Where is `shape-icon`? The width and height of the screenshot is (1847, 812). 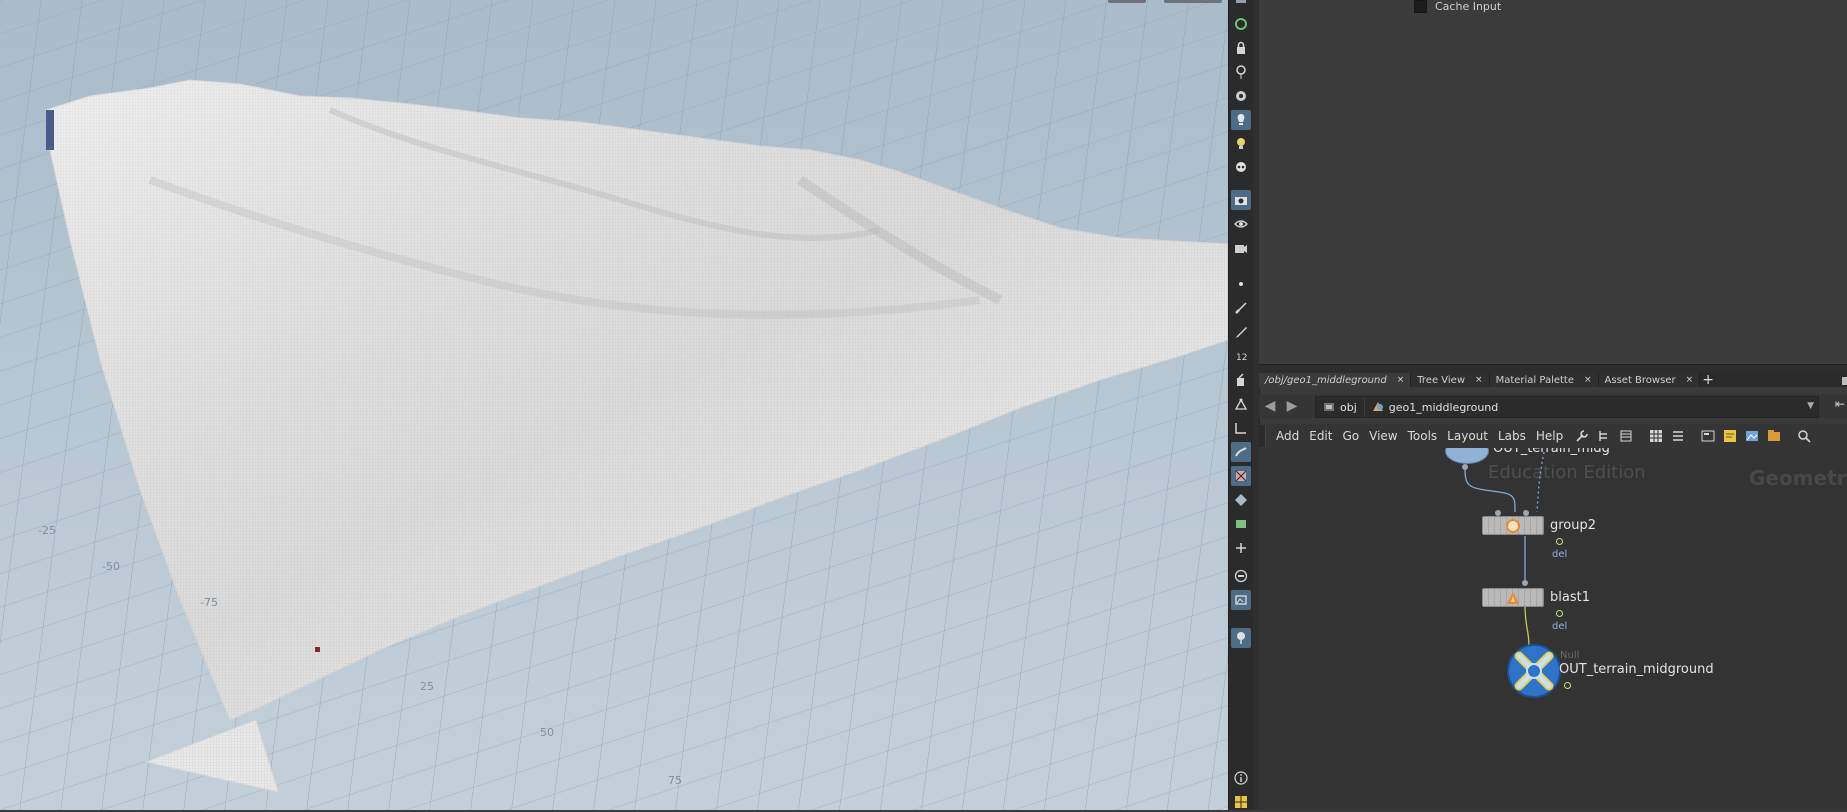
shape-icon is located at coordinates (1241, 500).